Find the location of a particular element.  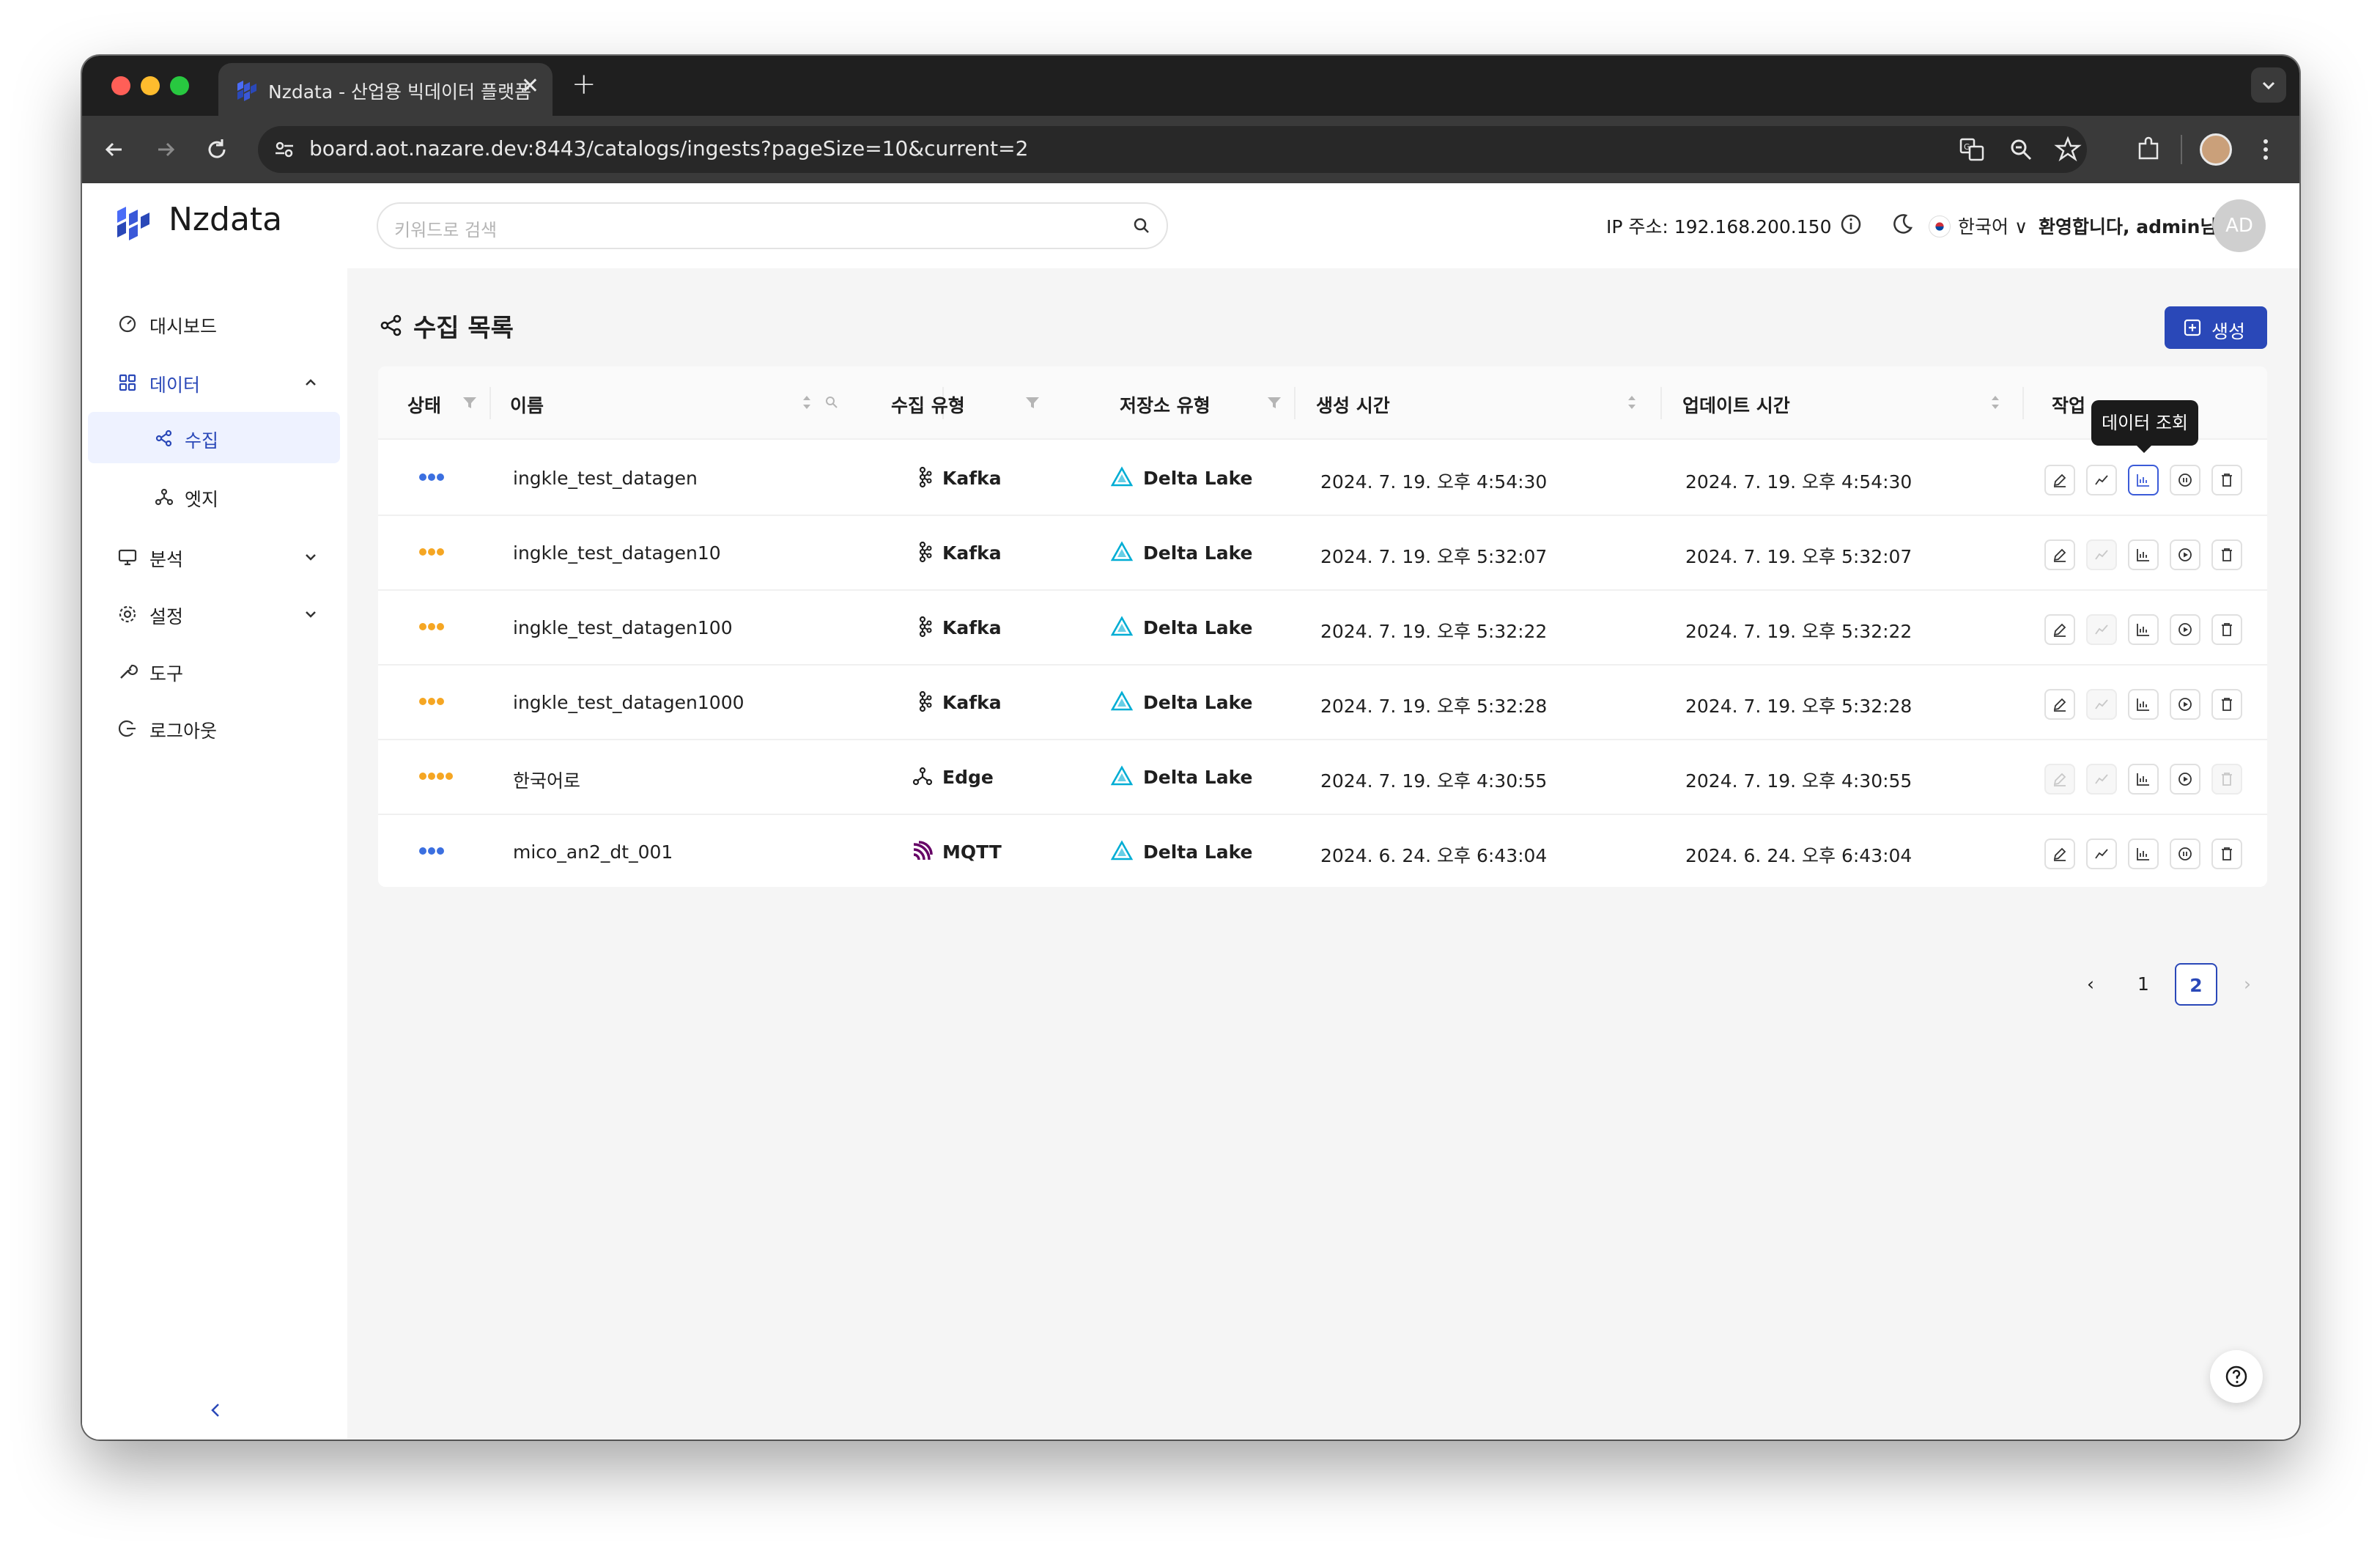

back-arrow-icon is located at coordinates (114, 149).